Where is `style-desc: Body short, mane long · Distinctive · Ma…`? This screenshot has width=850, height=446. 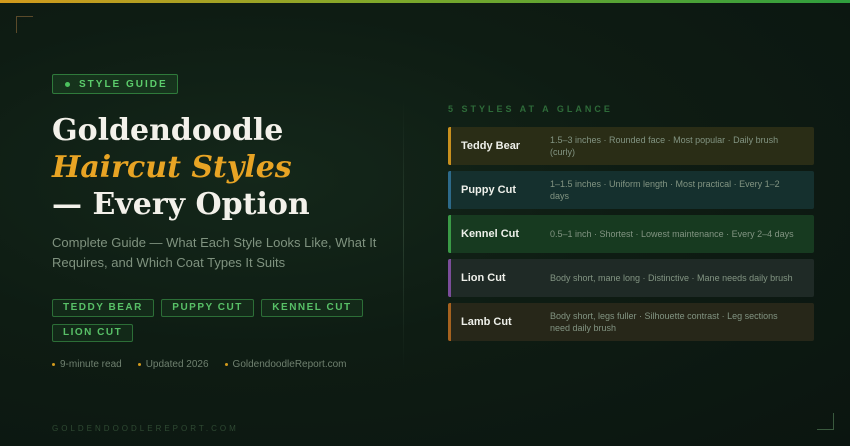 style-desc: Body short, mane long · Distinctive · Ma… is located at coordinates (671, 278).